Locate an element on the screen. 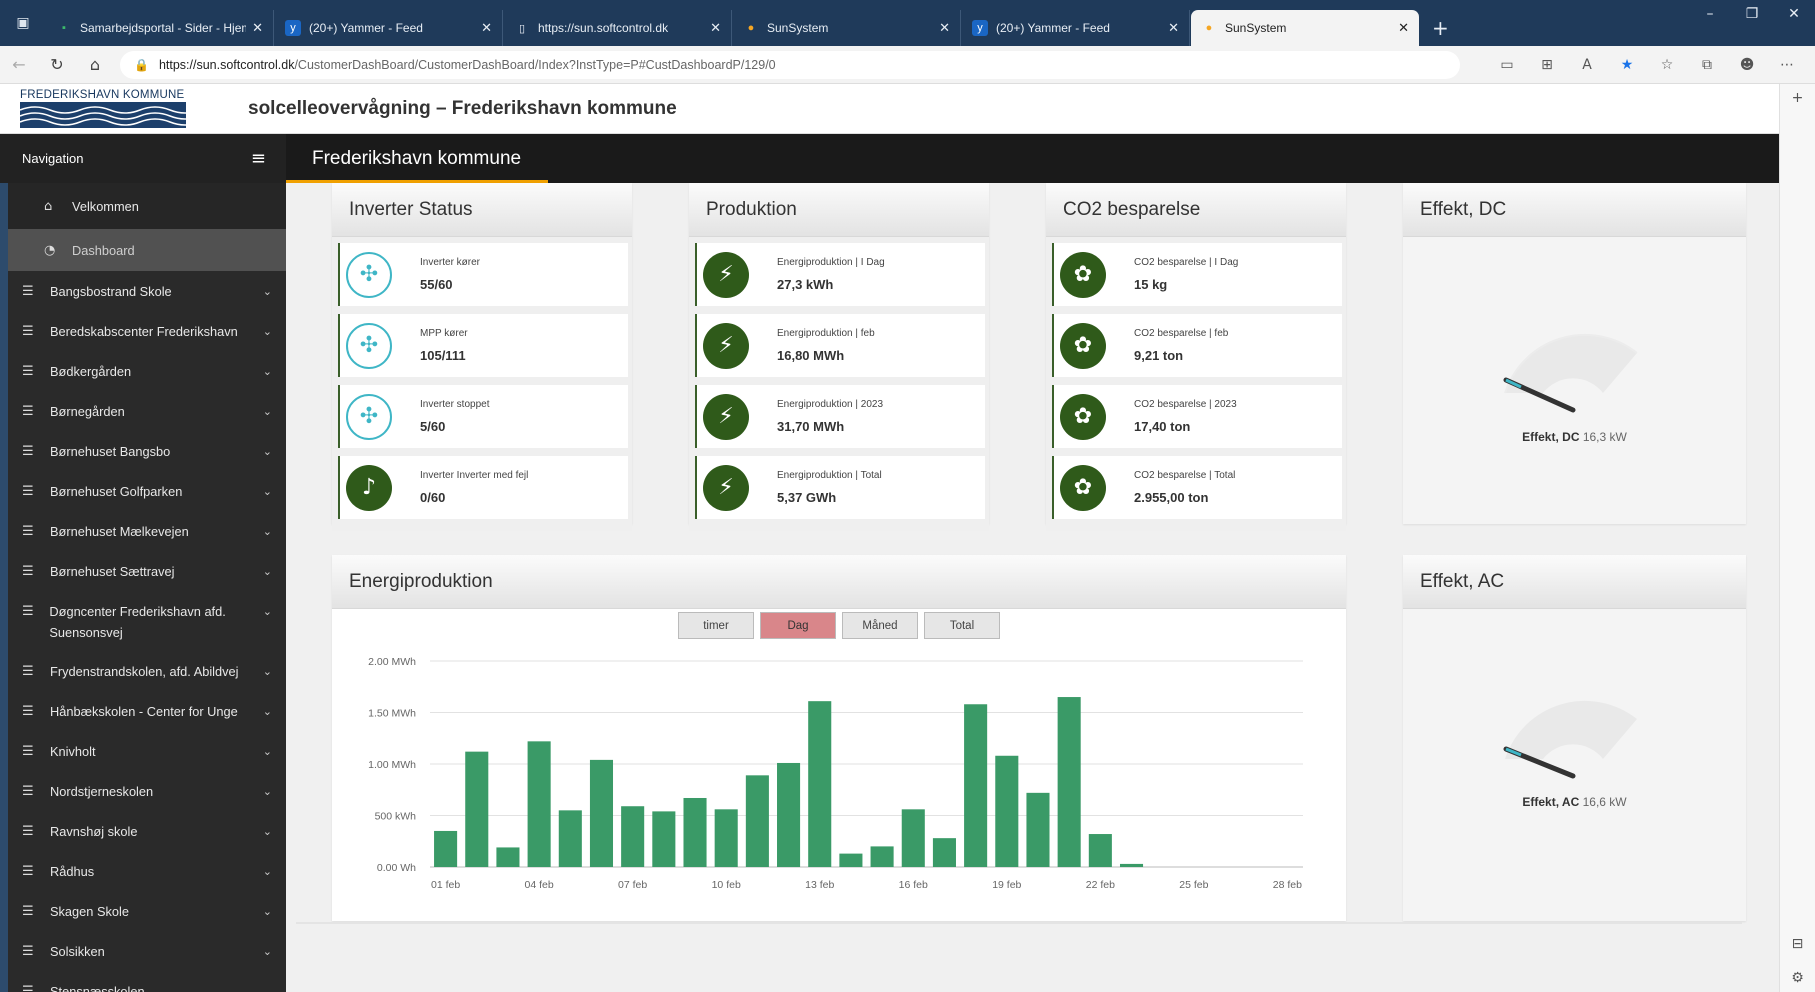 The height and width of the screenshot is (992, 1815). home-icon: ⌂ is located at coordinates (95, 64).